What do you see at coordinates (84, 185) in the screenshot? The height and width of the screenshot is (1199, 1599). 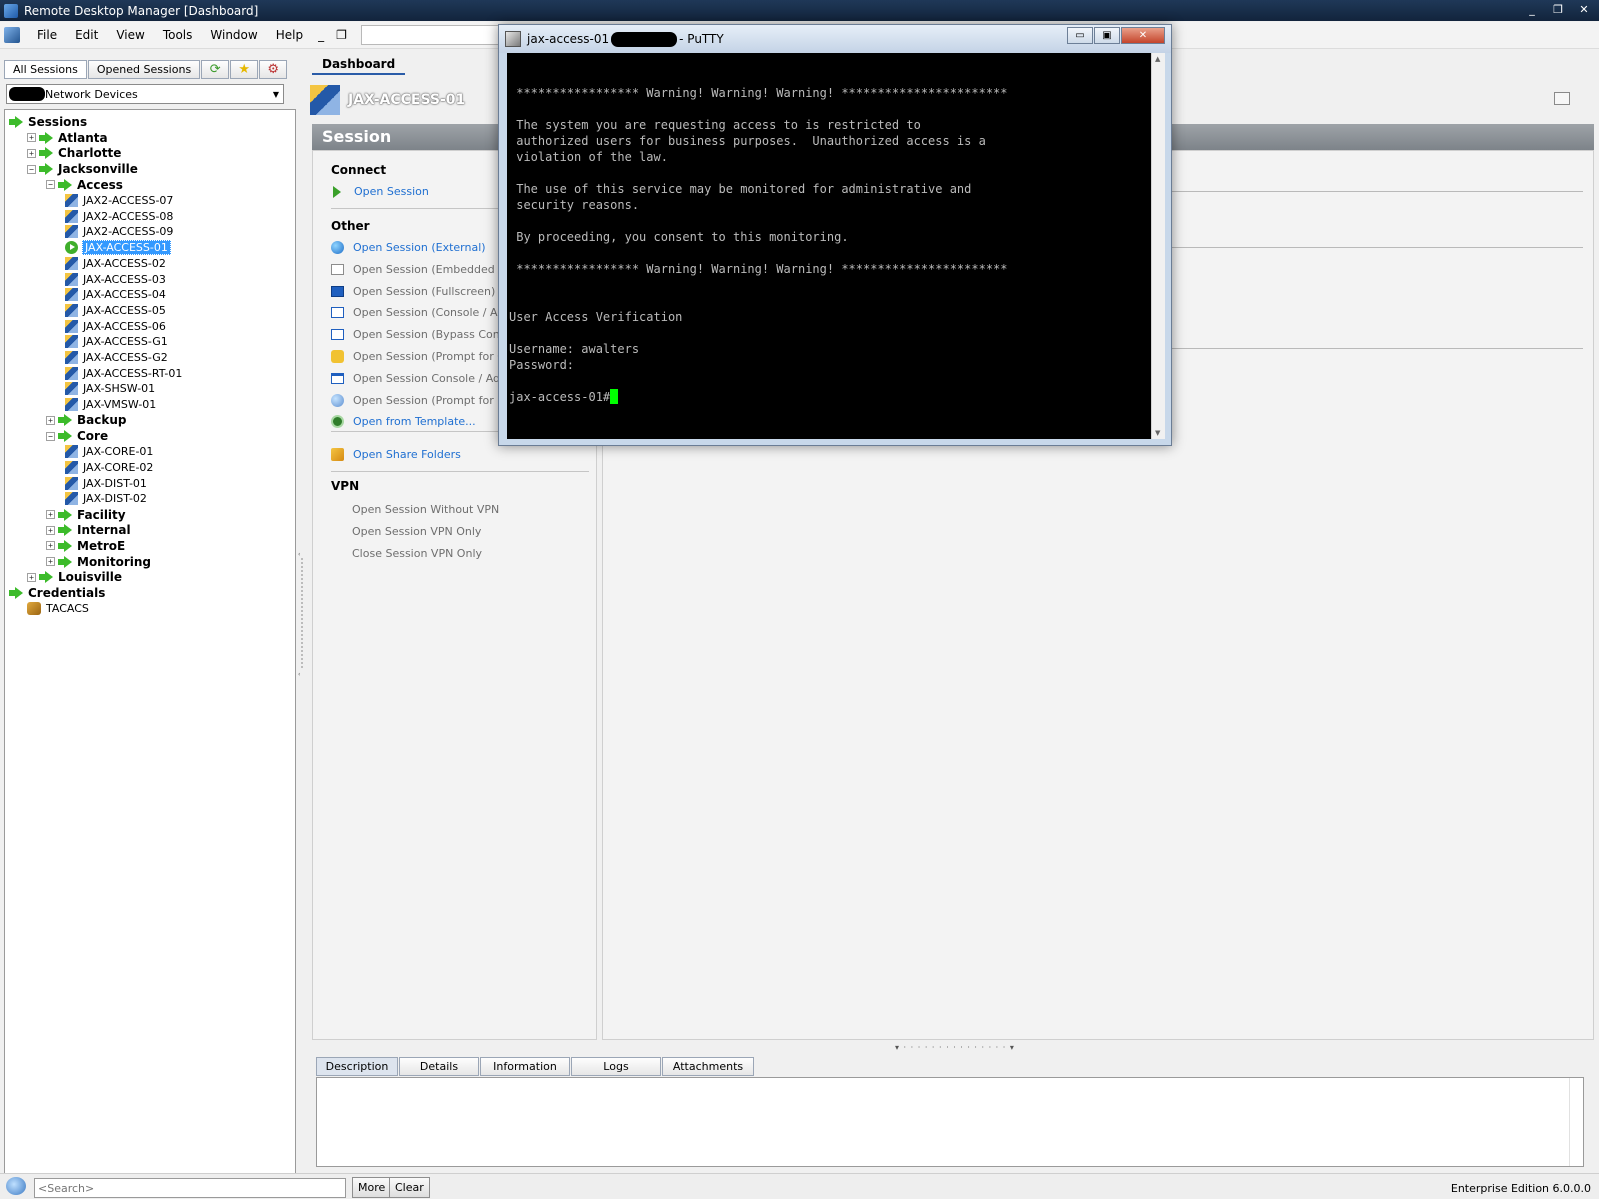 I see `tree-folder: − Access` at bounding box center [84, 185].